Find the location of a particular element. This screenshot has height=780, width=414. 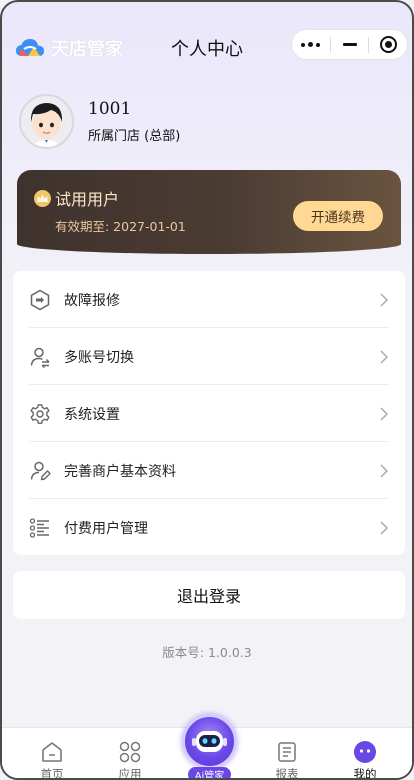

tab-report: 报表 is located at coordinates (287, 754).